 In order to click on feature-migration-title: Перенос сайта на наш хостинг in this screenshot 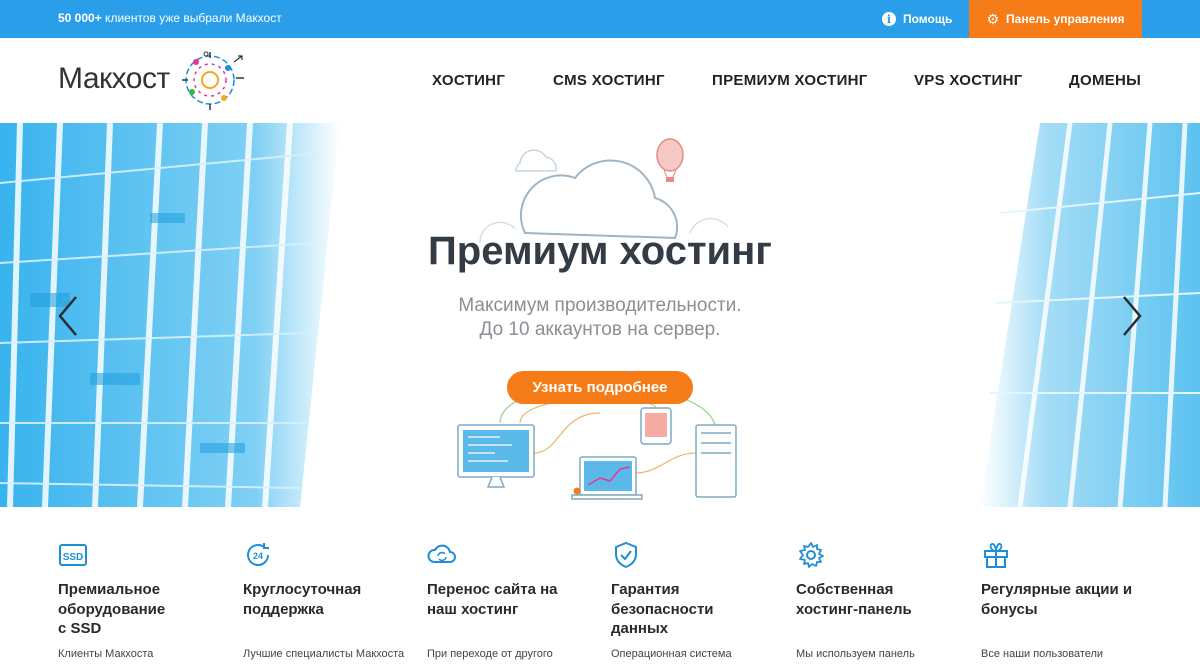, I will do `click(512, 599)`.